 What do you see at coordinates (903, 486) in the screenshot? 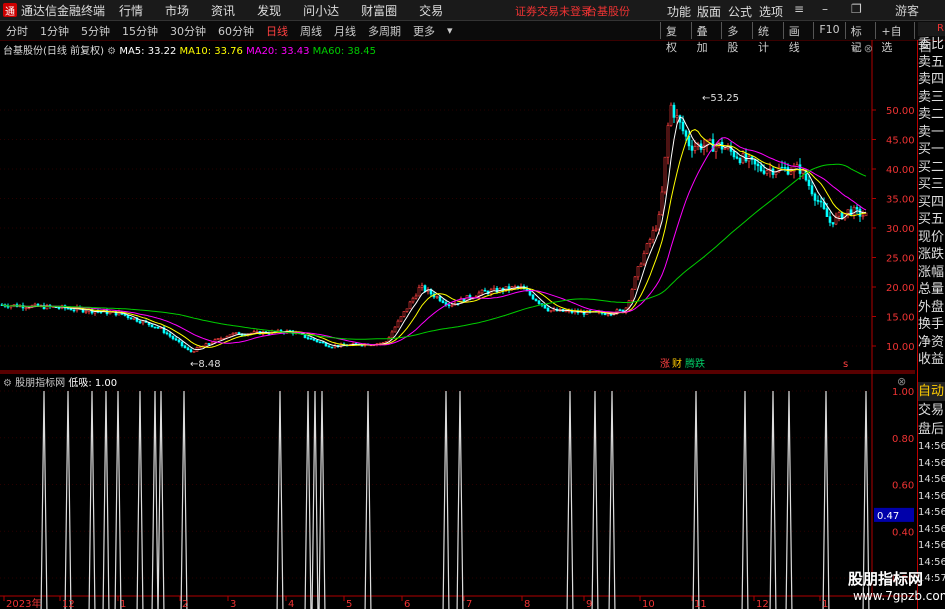
I see `sub-tick-label: 0.60` at bounding box center [903, 486].